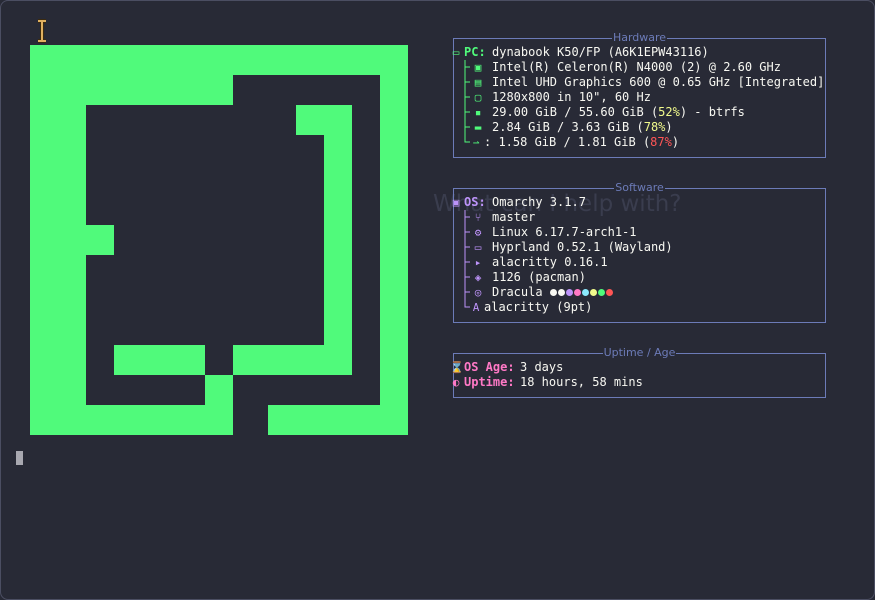 The image size is (875, 600). I want to click on kernel-row: ⚙ Linux 6.17.7-arch1-1, so click(543, 232).